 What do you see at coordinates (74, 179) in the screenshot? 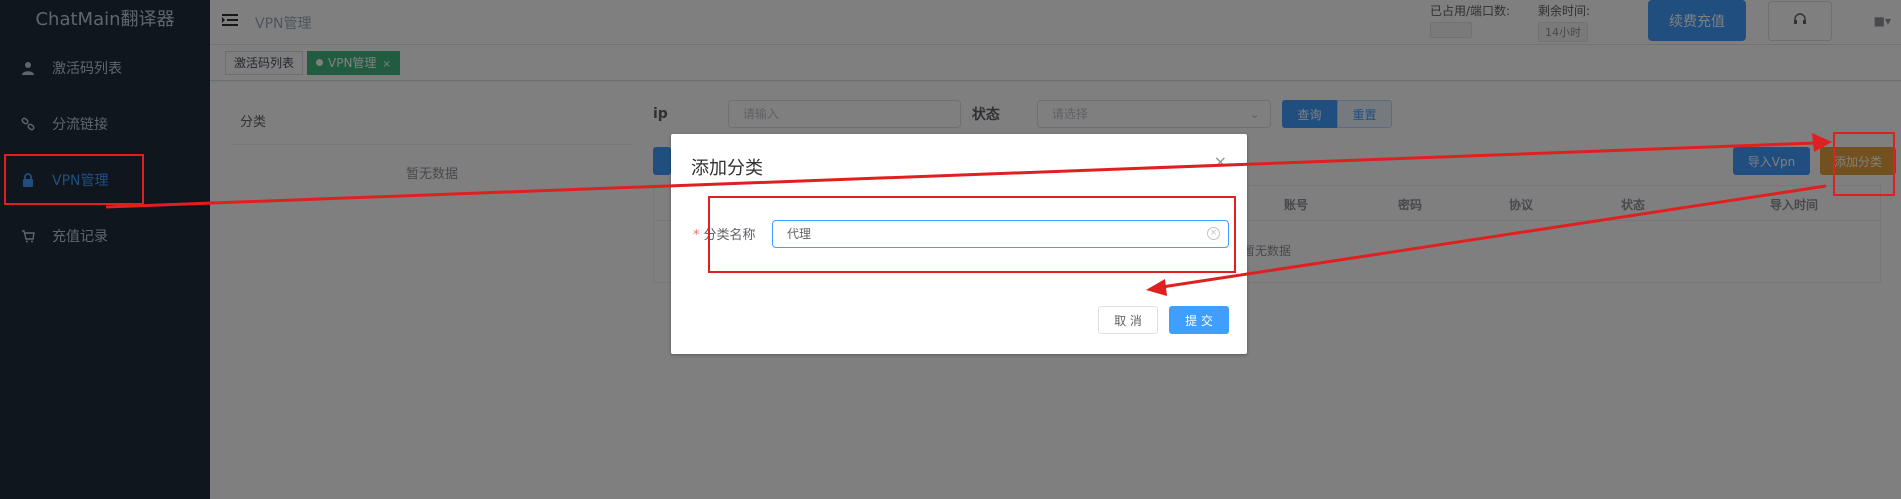
I see `annotation-box-vpn-menu` at bounding box center [74, 179].